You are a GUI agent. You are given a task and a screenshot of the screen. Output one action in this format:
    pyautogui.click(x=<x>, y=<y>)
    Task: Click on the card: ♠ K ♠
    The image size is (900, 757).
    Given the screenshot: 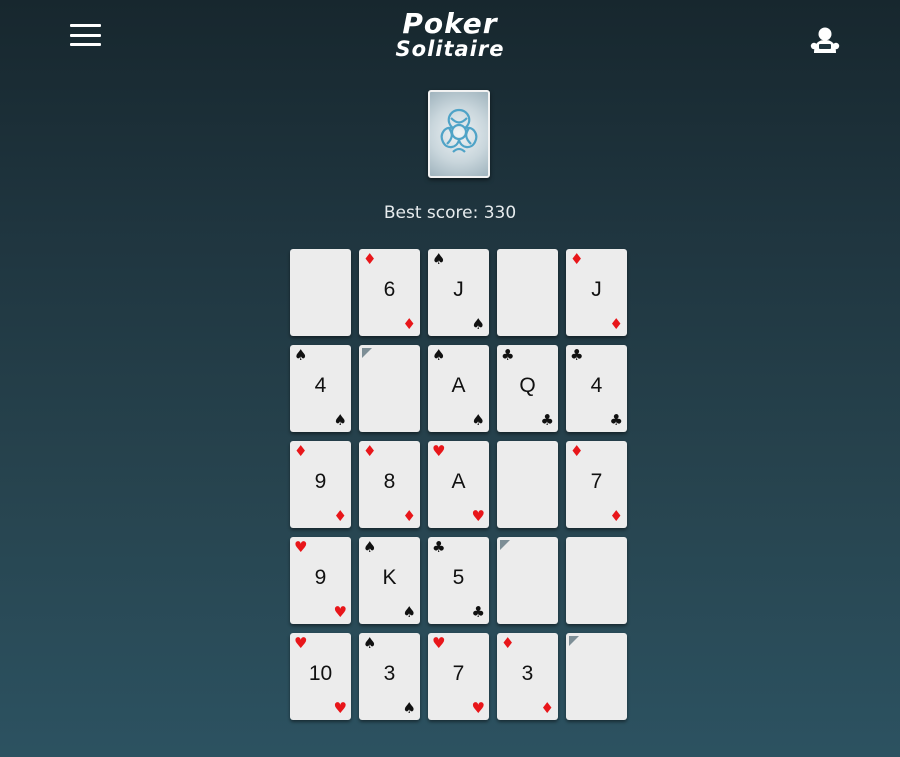 What is the action you would take?
    pyautogui.click(x=389, y=580)
    